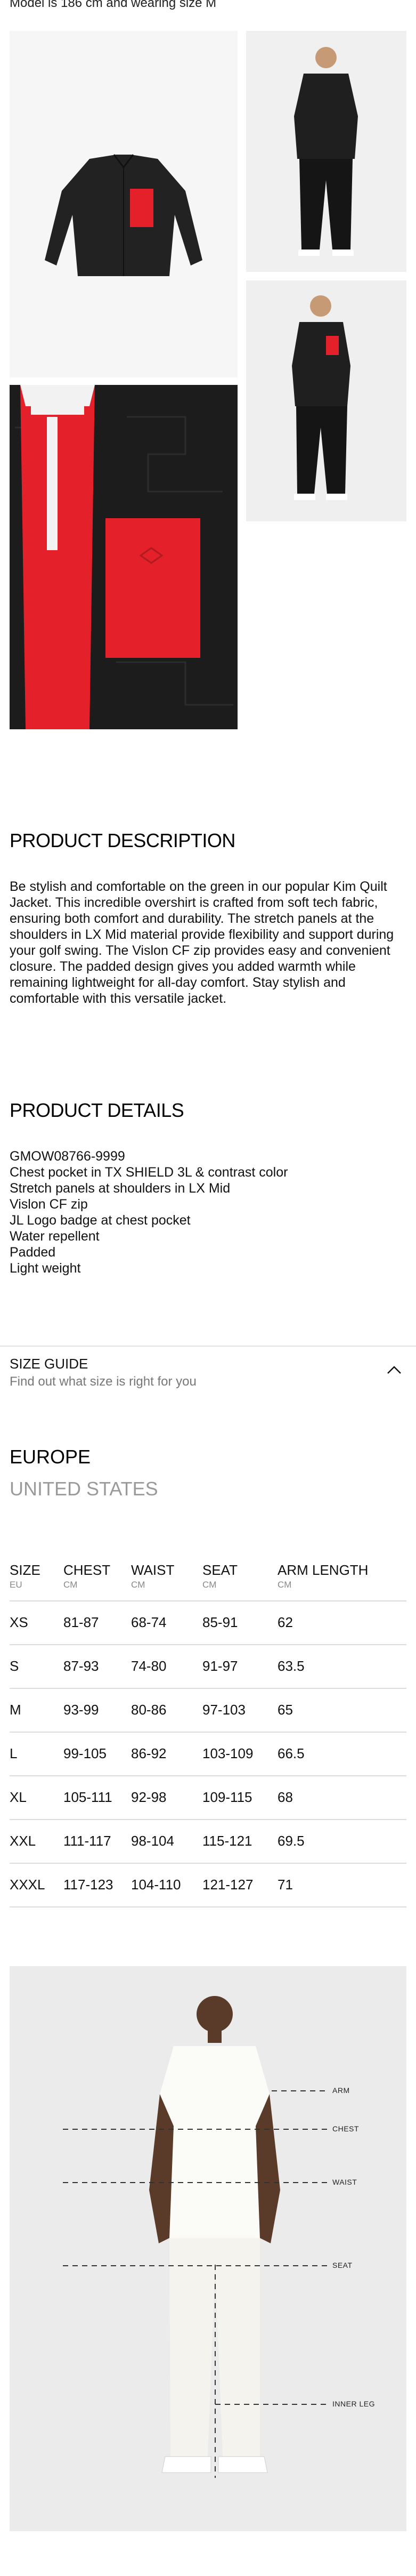 This screenshot has width=416, height=2576. I want to click on cell-chest: 105-111, so click(87, 1797).